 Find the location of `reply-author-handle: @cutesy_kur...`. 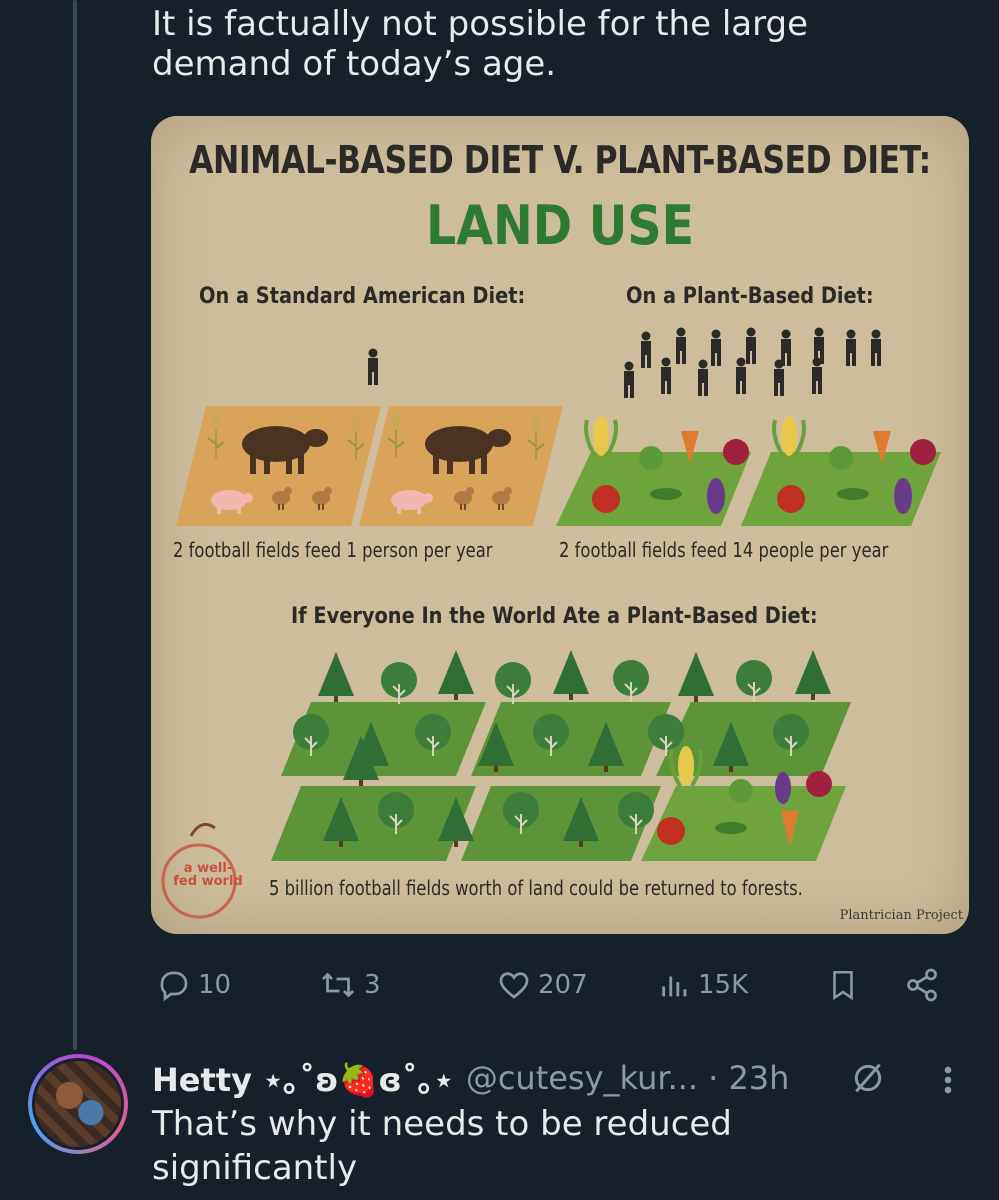

reply-author-handle: @cutesy_kur... is located at coordinates (582, 1078).